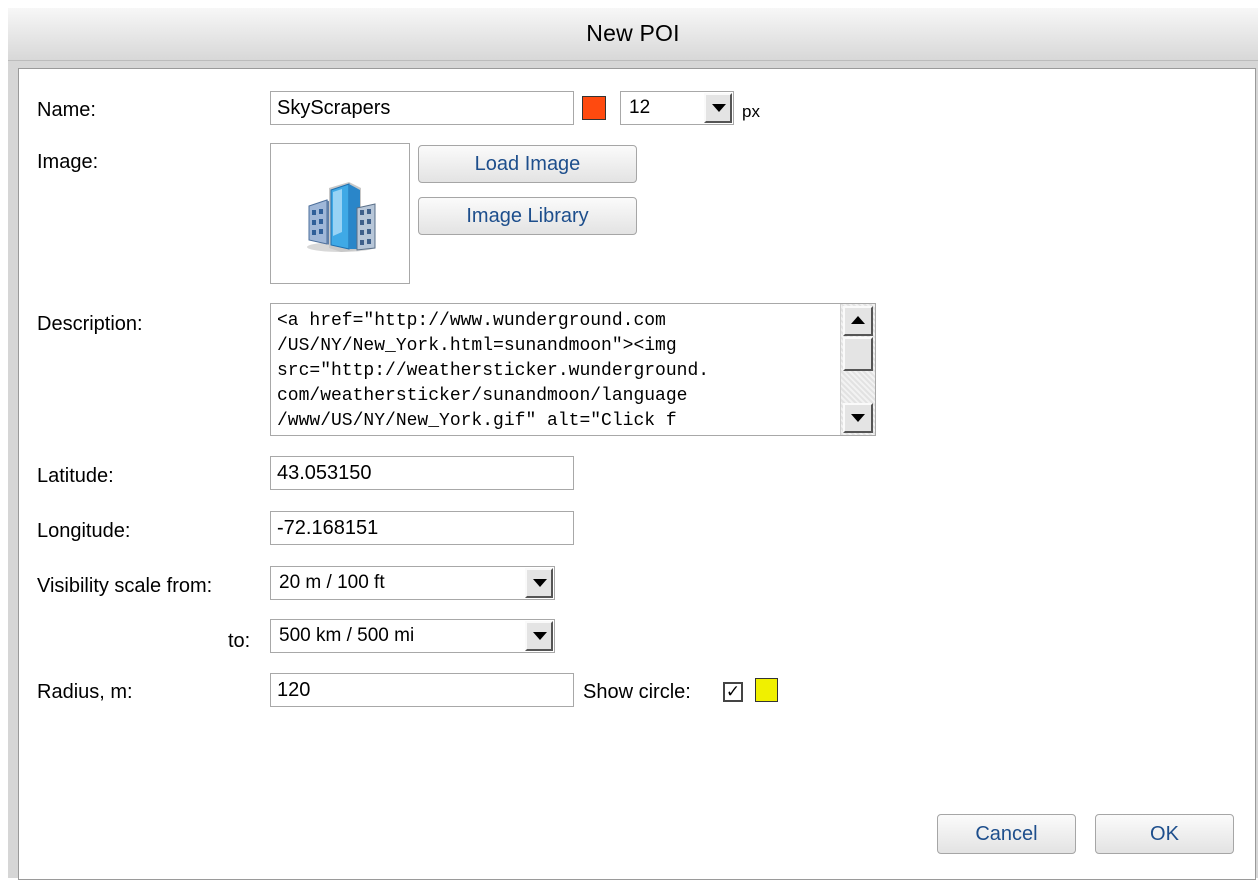 The height and width of the screenshot is (880, 1258). What do you see at coordinates (341, 217) in the screenshot?
I see `skyscrapers-icon` at bounding box center [341, 217].